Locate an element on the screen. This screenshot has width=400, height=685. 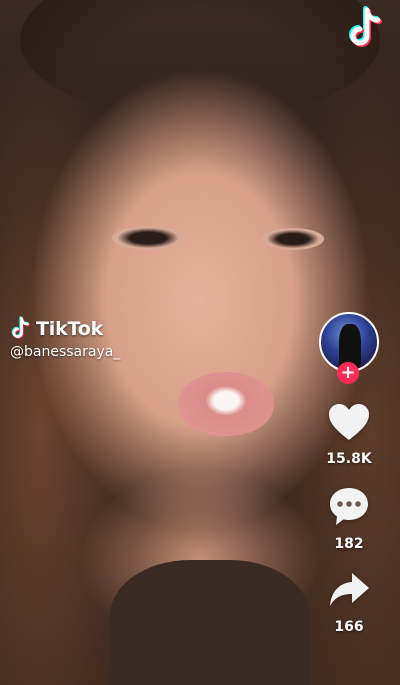
plus-icon: + is located at coordinates (348, 372).